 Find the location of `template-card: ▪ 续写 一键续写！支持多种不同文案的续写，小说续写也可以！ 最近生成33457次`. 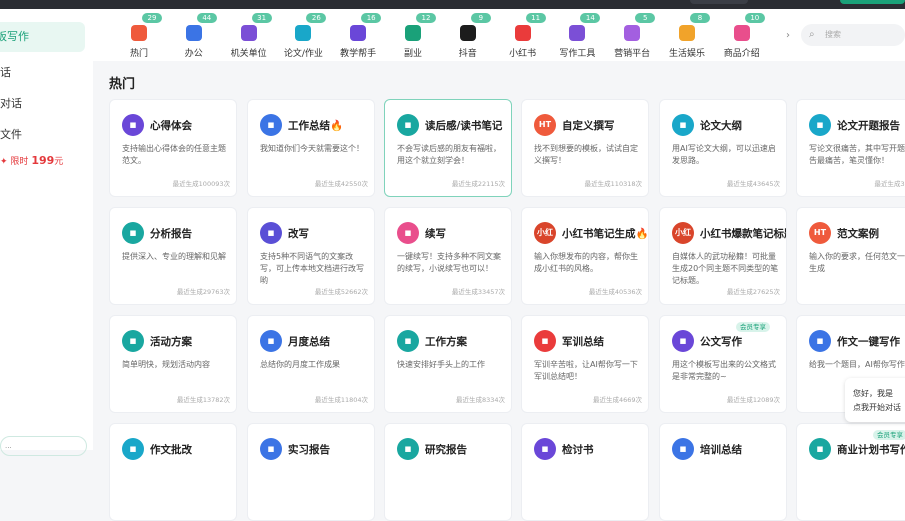

template-card: ▪ 续写 一键续写！支持多种不同文案的续写，小说续写也可以！ 最近生成33457次 is located at coordinates (448, 256).